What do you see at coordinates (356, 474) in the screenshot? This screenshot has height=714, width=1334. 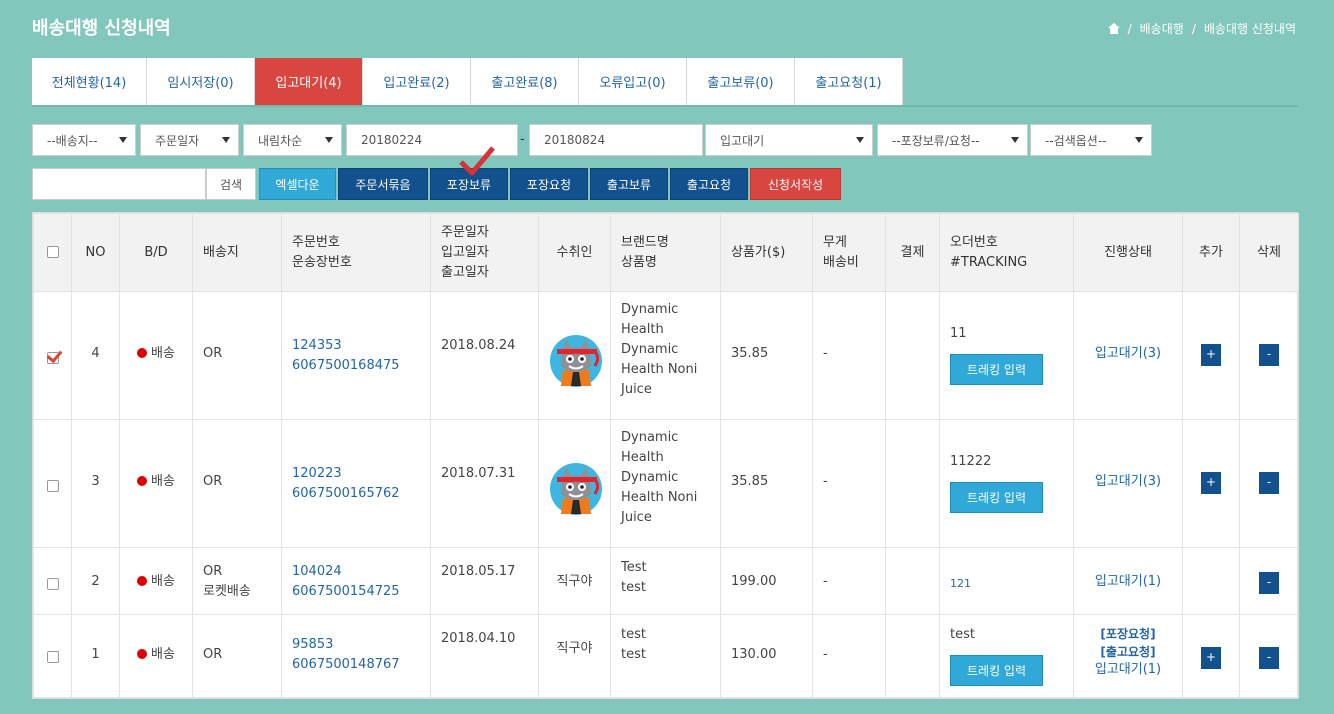 I see `order-number-link: 120223` at bounding box center [356, 474].